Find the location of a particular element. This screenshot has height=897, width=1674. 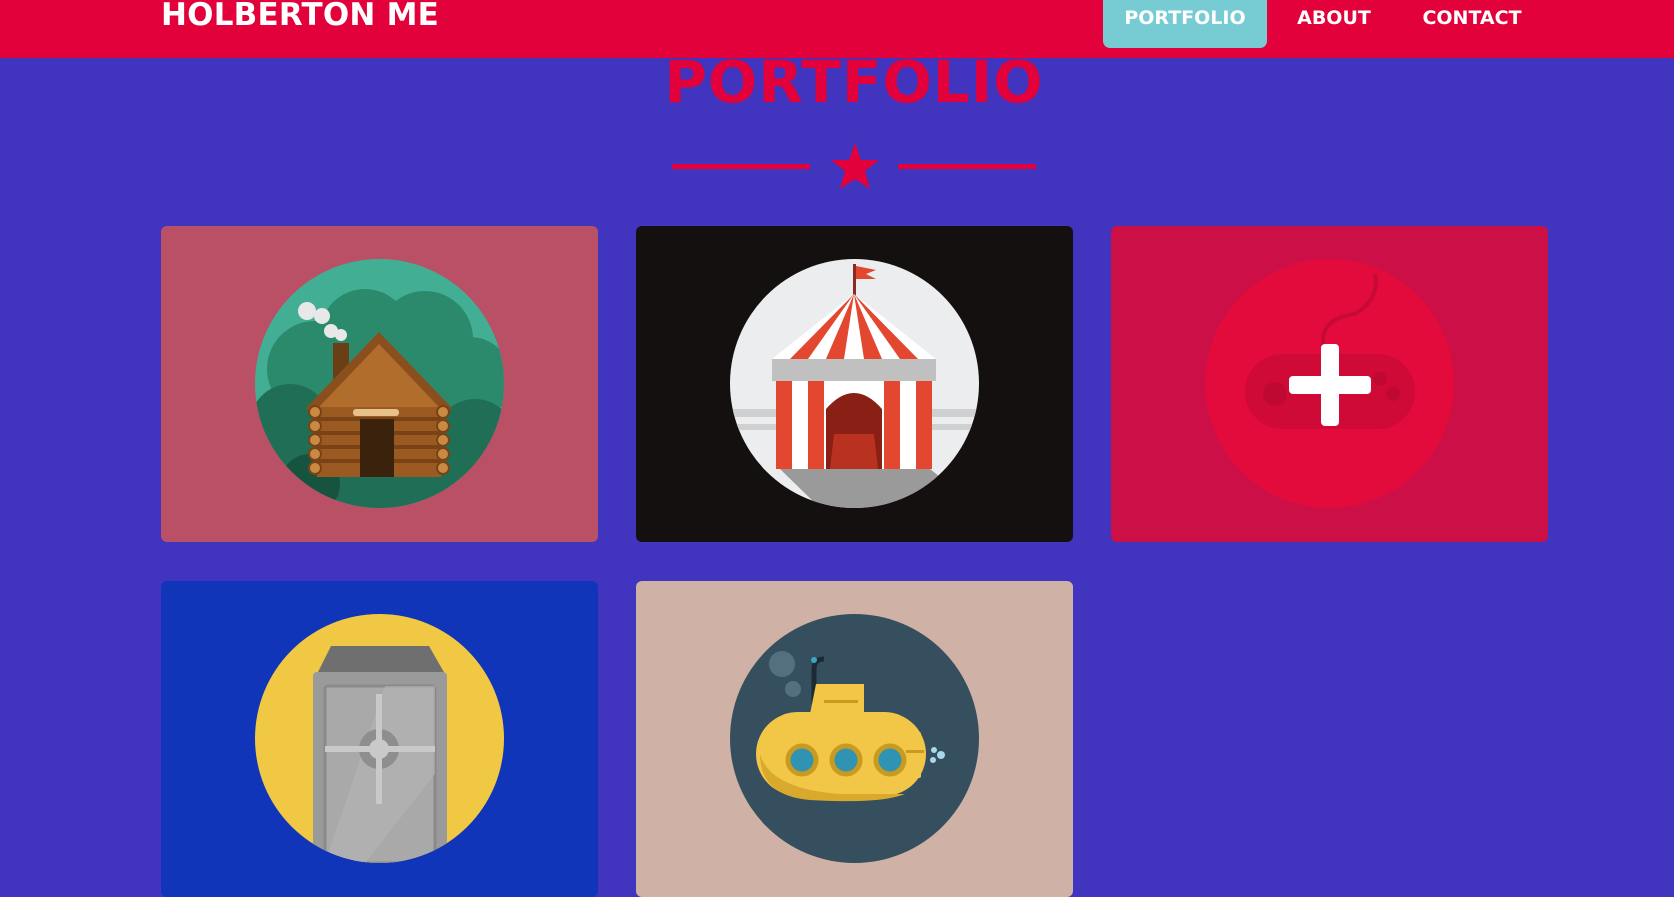

portfolio-item-cabin is located at coordinates (379, 384).